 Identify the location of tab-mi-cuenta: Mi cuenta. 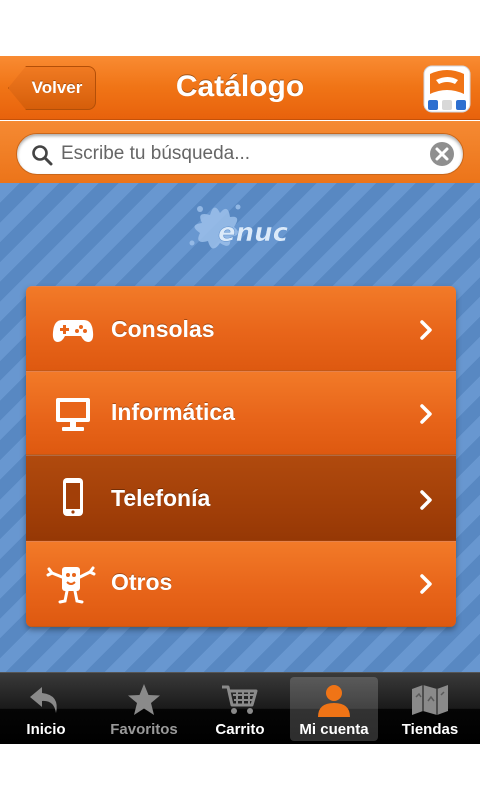
(334, 709).